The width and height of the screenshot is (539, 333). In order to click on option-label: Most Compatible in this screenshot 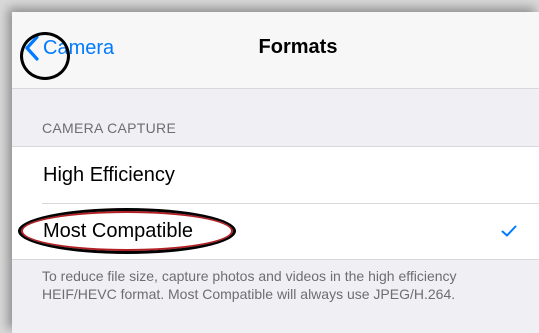, I will do `click(118, 230)`.